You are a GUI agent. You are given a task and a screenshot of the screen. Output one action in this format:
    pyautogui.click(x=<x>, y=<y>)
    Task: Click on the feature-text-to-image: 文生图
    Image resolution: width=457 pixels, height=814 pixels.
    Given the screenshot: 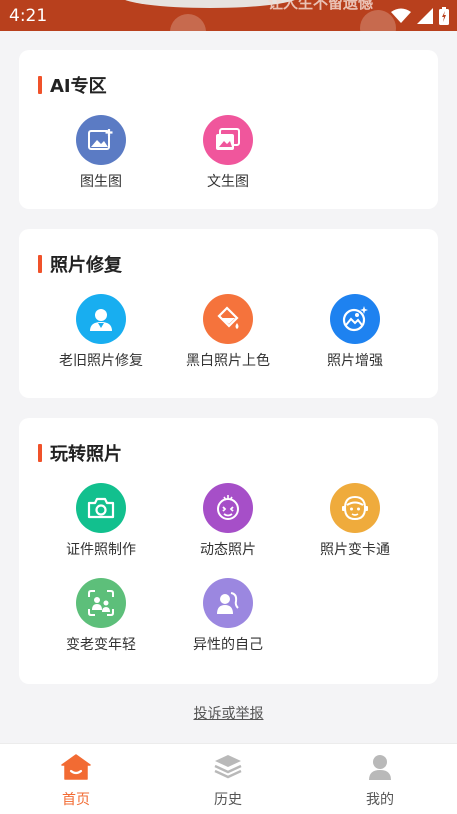 What is the action you would take?
    pyautogui.click(x=228, y=153)
    